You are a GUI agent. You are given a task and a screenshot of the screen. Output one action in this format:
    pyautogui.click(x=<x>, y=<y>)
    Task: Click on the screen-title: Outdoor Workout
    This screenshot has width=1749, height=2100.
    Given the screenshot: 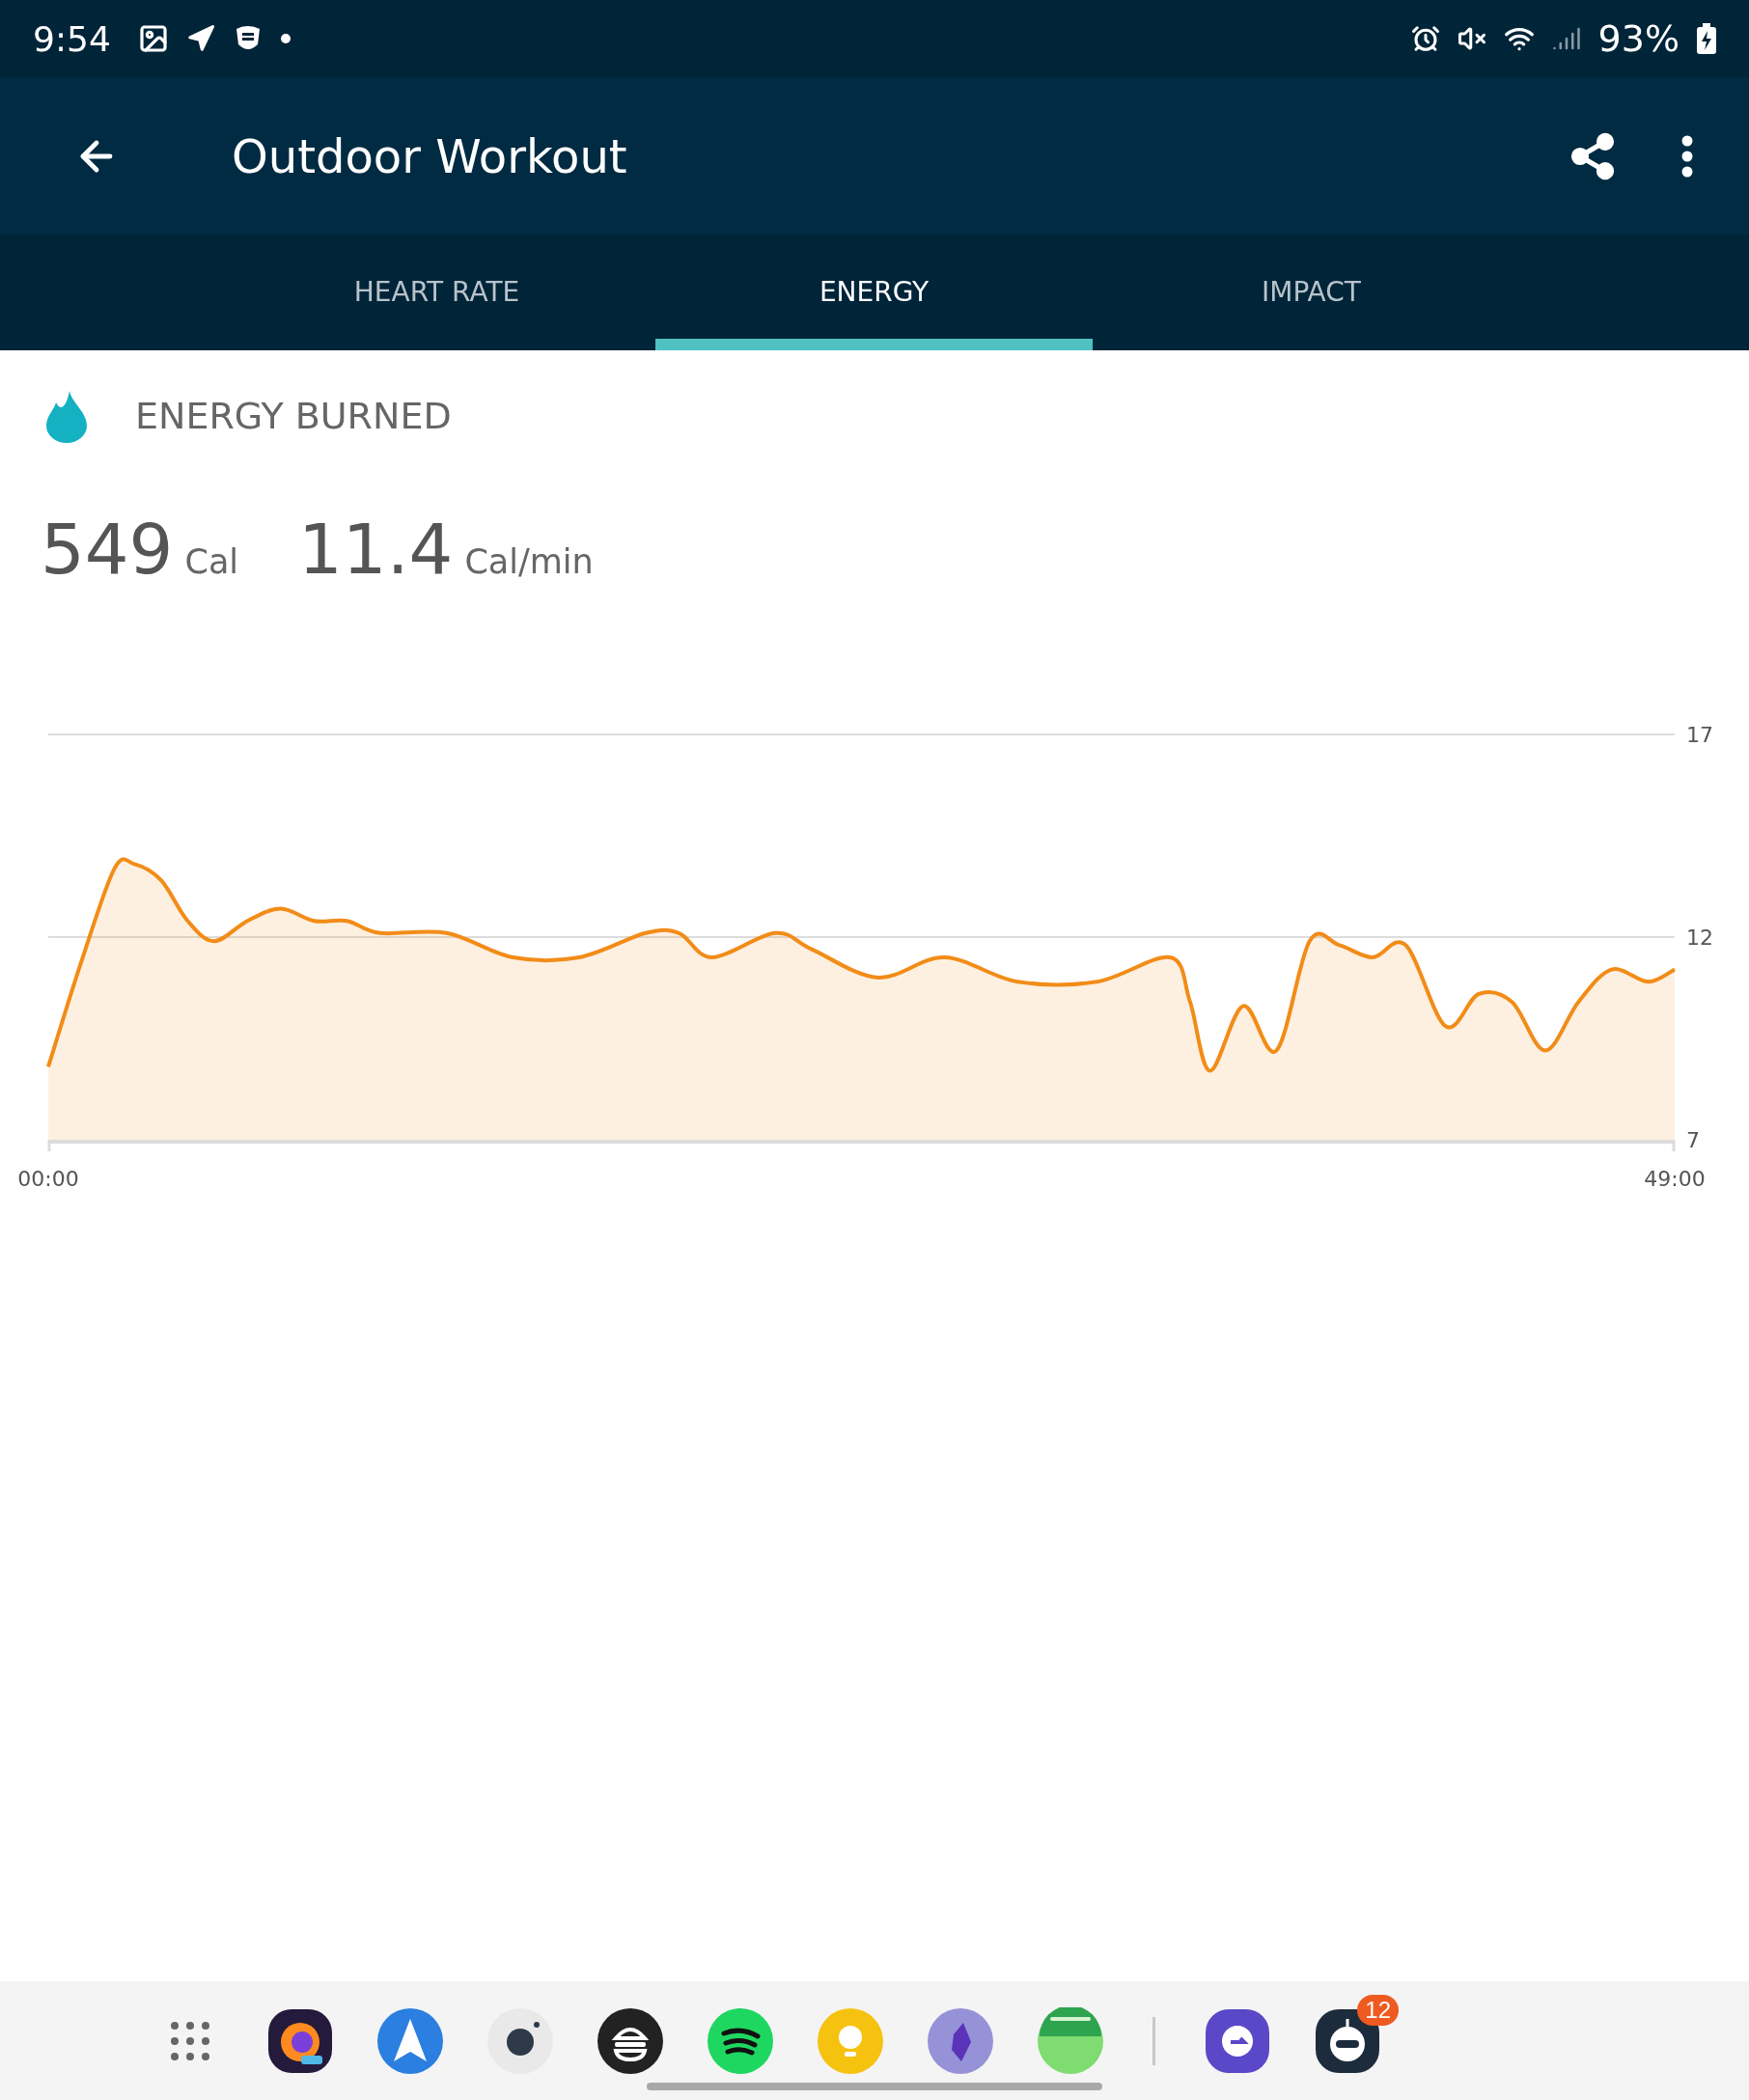 What is the action you would take?
    pyautogui.click(x=430, y=155)
    